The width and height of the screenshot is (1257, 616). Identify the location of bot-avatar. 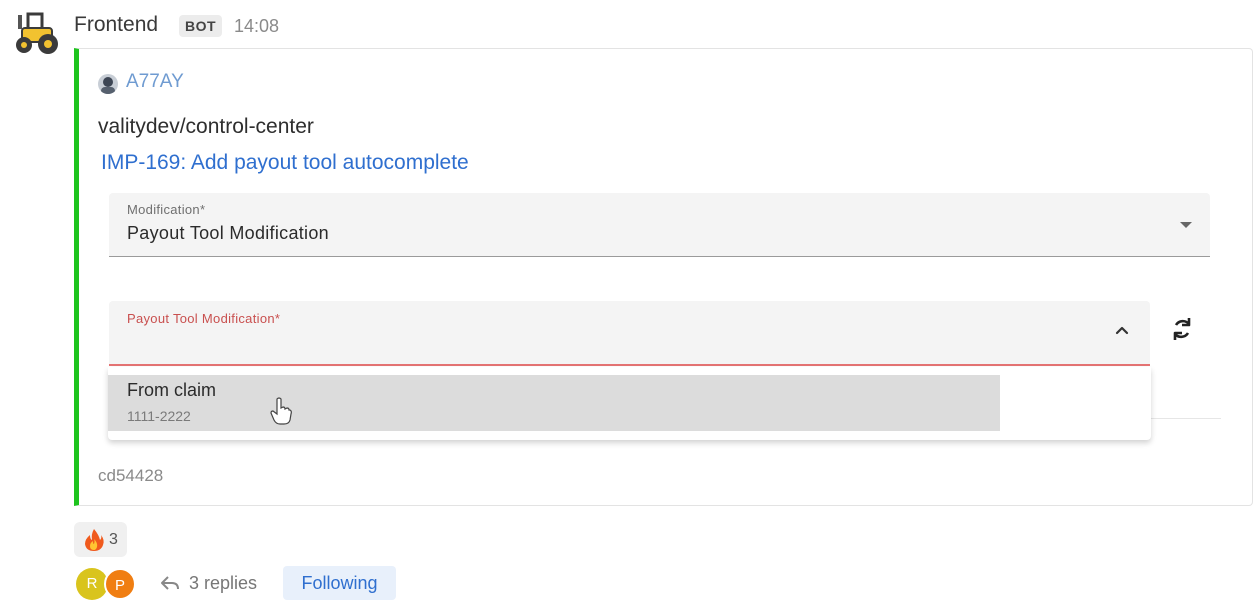
(35, 34).